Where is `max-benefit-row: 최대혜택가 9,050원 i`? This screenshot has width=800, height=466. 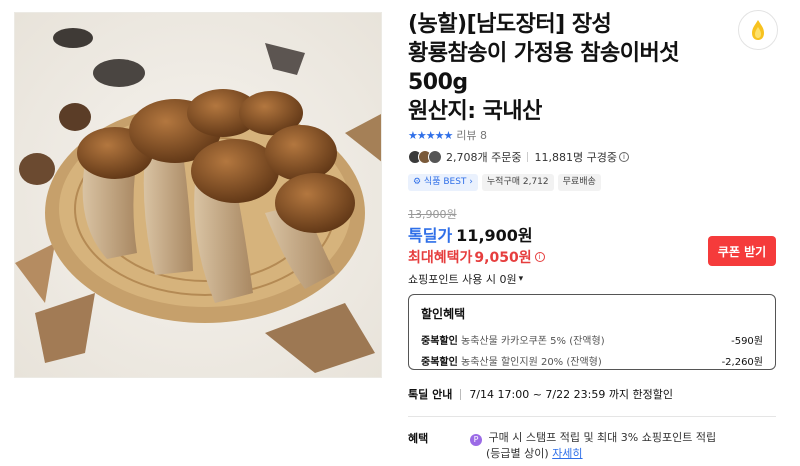 max-benefit-row: 최대혜택가 9,050원 i is located at coordinates (476, 257).